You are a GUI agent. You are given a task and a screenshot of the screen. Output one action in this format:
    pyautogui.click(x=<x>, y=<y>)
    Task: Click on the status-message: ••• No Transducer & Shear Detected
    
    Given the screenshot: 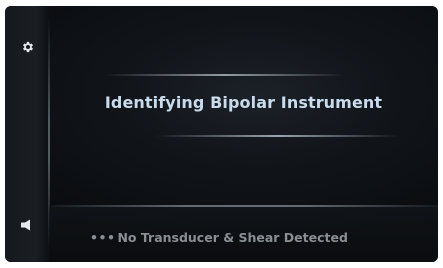 What is the action you would take?
    pyautogui.click(x=219, y=237)
    